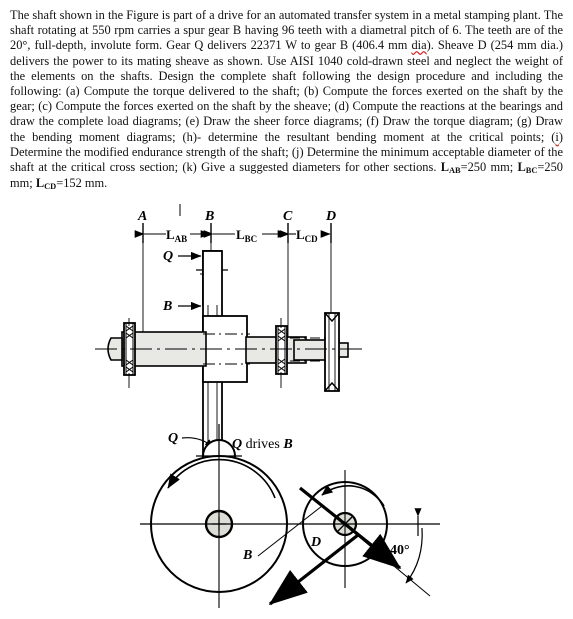  What do you see at coordinates (167, 306) in the screenshot?
I see `callout-label-b-gear: B` at bounding box center [167, 306].